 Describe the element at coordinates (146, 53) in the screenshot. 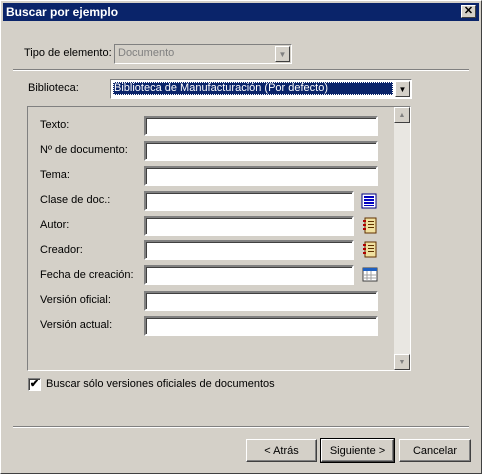

I see `tipo-elemento-value: Documento` at that location.